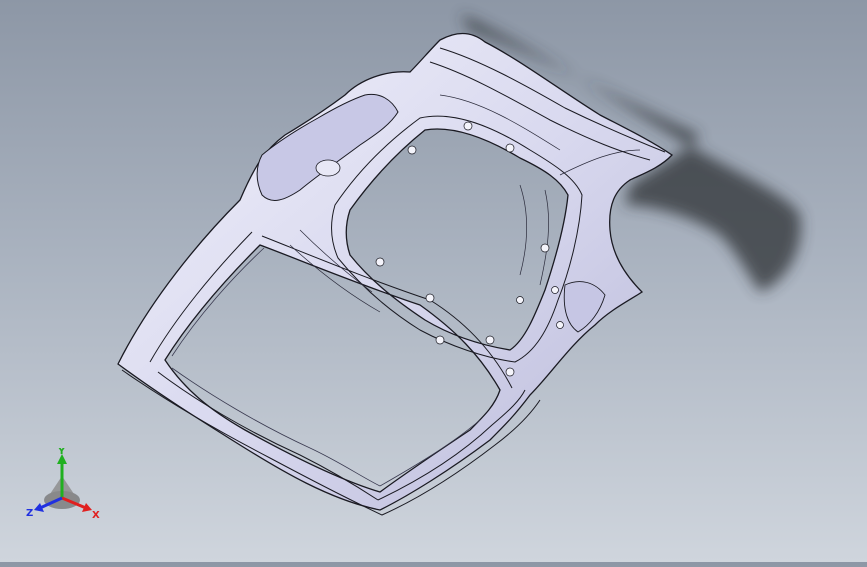  What do you see at coordinates (328, 168) in the screenshot?
I see `hinge-hole` at bounding box center [328, 168].